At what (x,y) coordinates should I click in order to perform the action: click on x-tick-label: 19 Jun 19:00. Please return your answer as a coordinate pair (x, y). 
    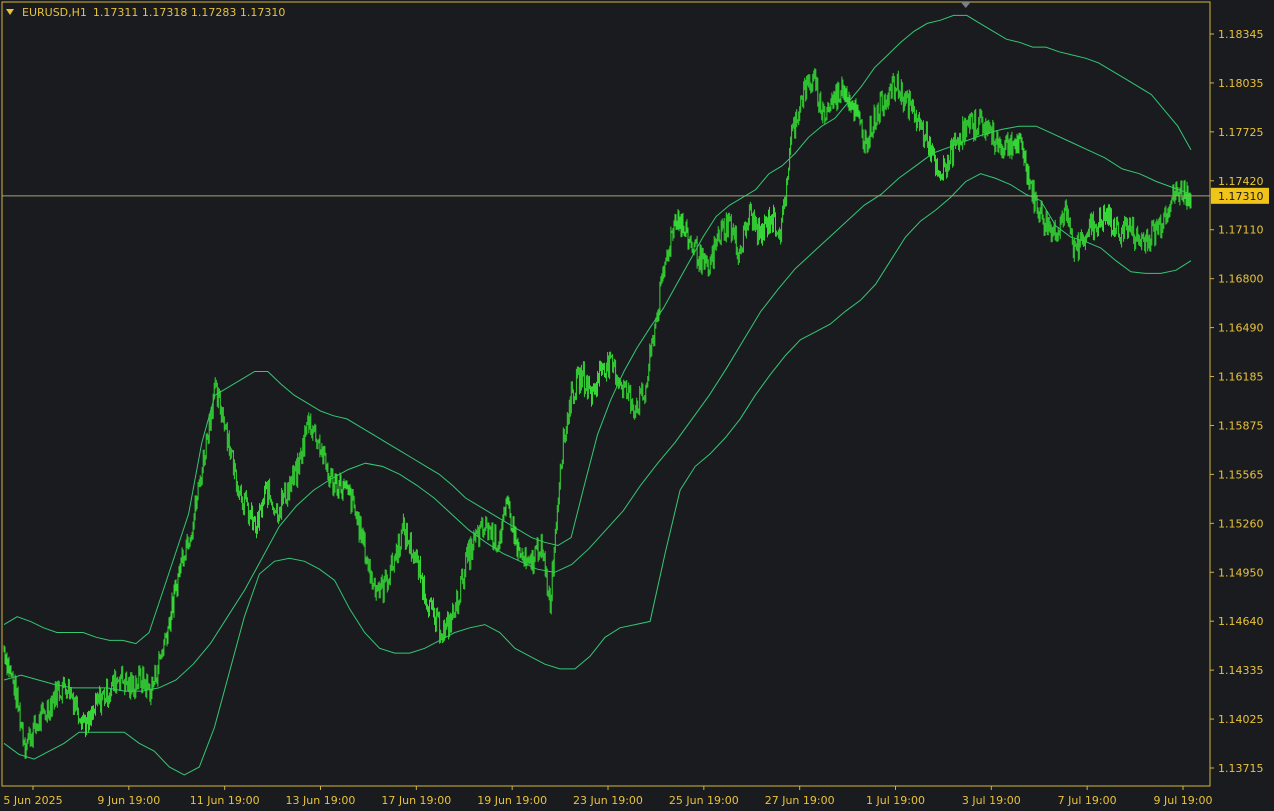
    Looking at the image, I should click on (512, 800).